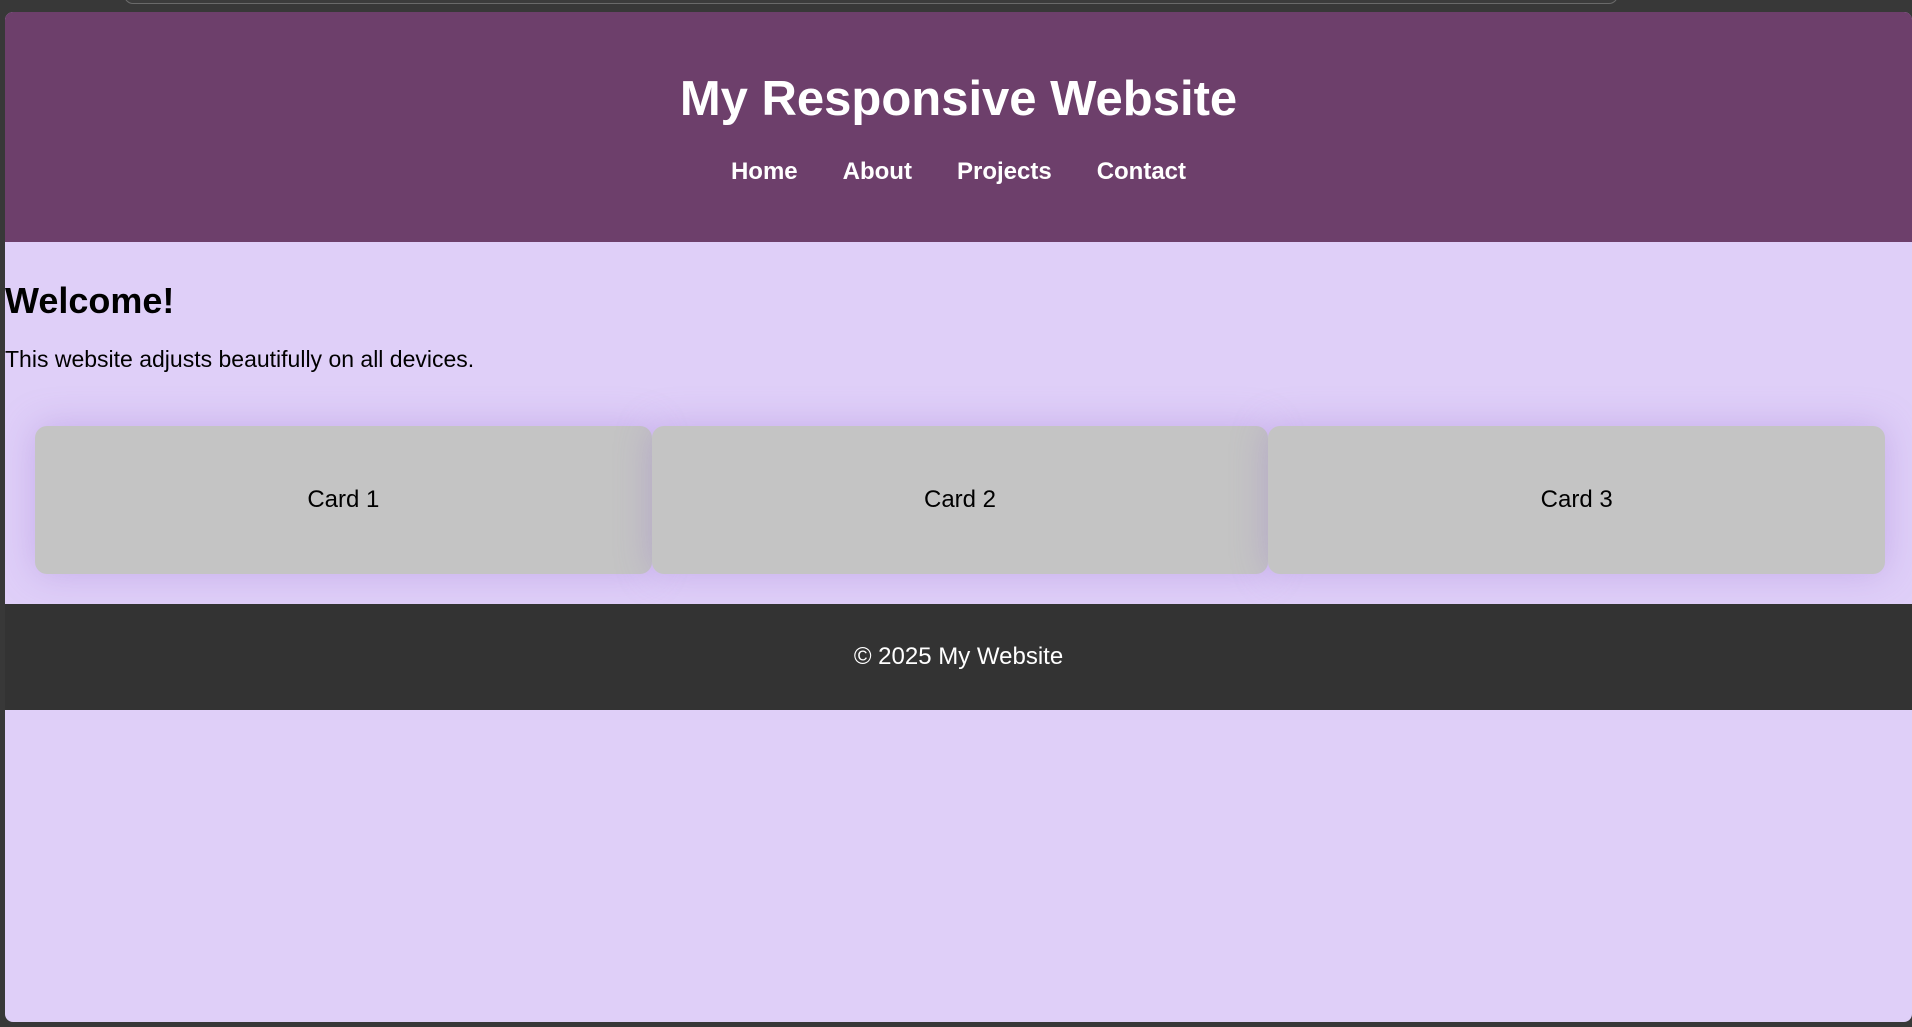  I want to click on card-row: Card 1 Card 2 Card 3, so click(960, 500).